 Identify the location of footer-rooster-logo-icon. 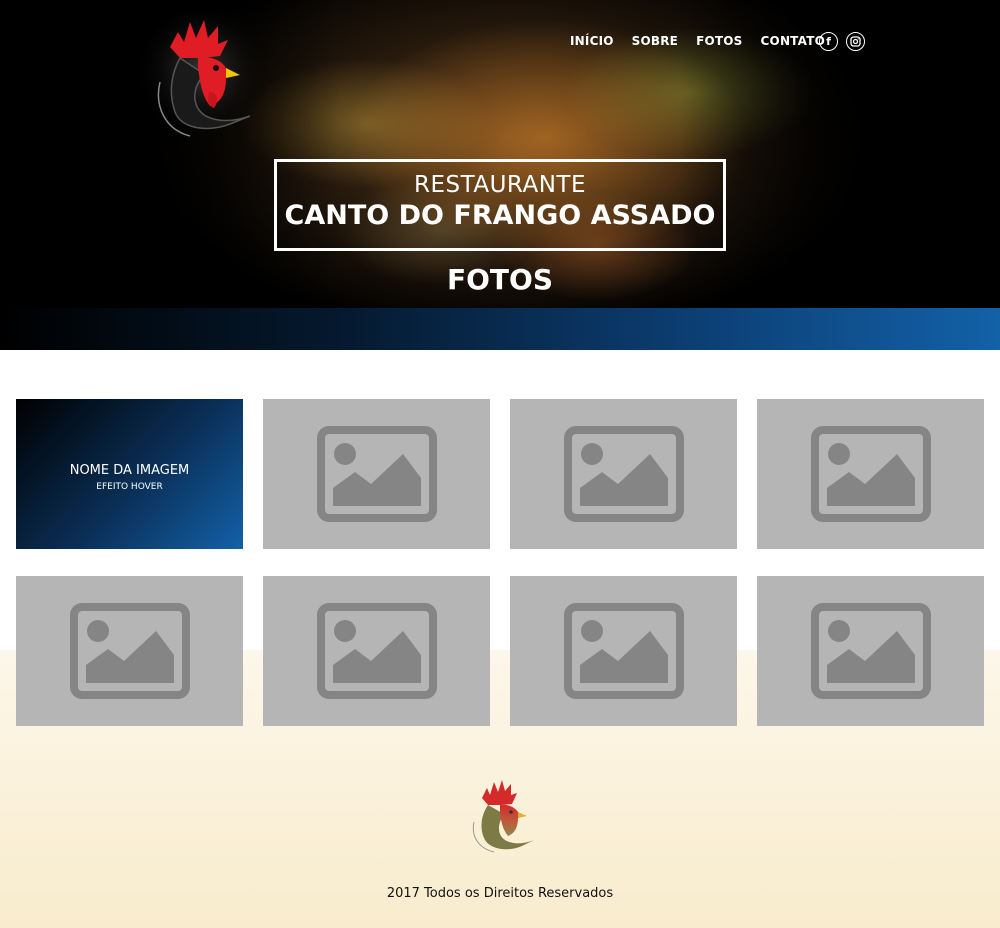
(503, 816).